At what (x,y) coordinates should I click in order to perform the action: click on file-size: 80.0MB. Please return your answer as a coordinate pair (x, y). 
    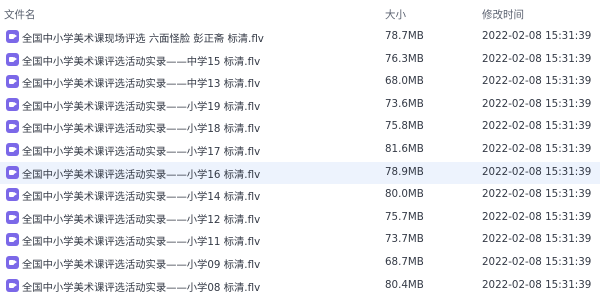
    Looking at the image, I should click on (404, 194).